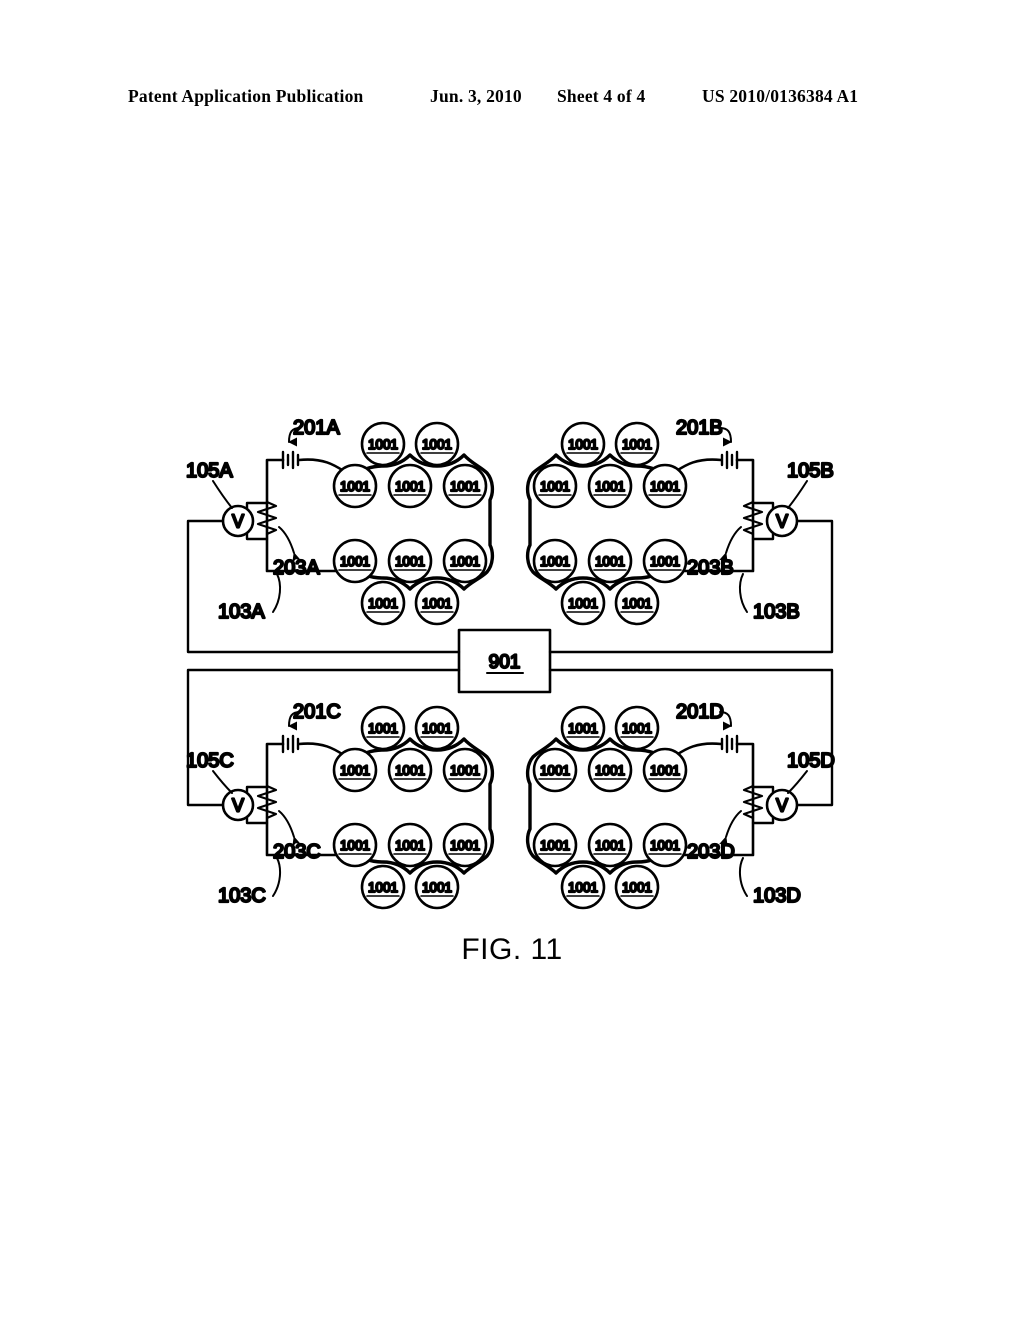 The image size is (1024, 1320). Describe the element at coordinates (242, 896) in the screenshot. I see `block-c-loop-label: 103C` at that location.